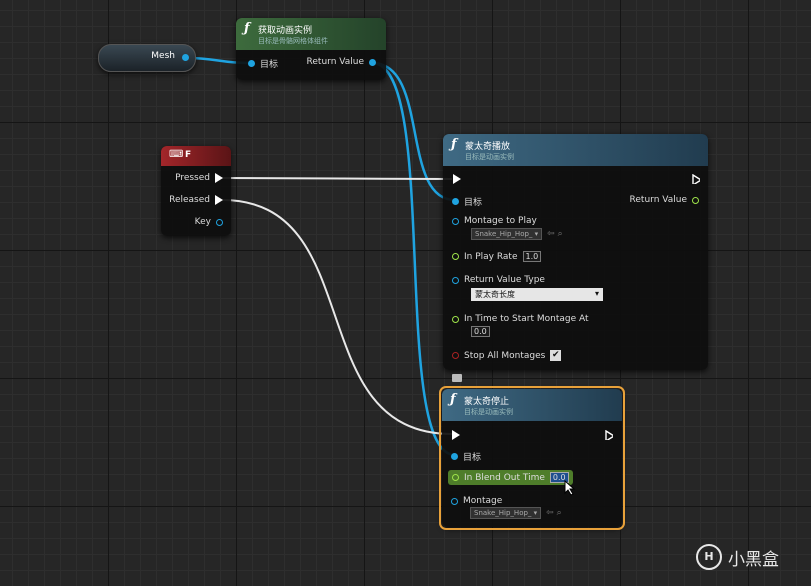 The width and height of the screenshot is (811, 586). Describe the element at coordinates (219, 178) in the screenshot. I see `pressed-exec-pin` at that location.